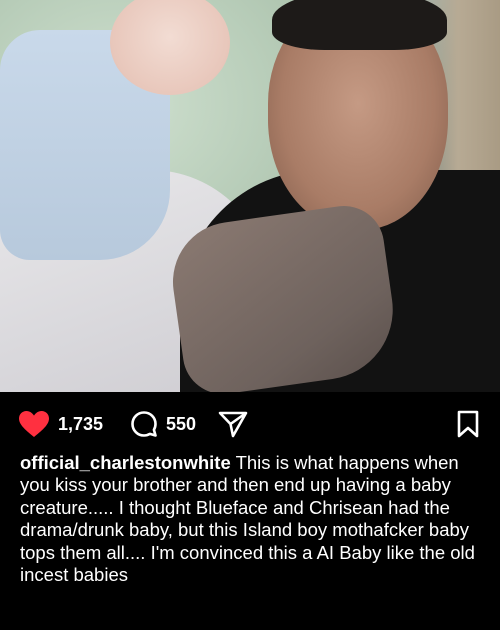 This screenshot has width=500, height=630. I want to click on like-count: 1,735, so click(81, 423).